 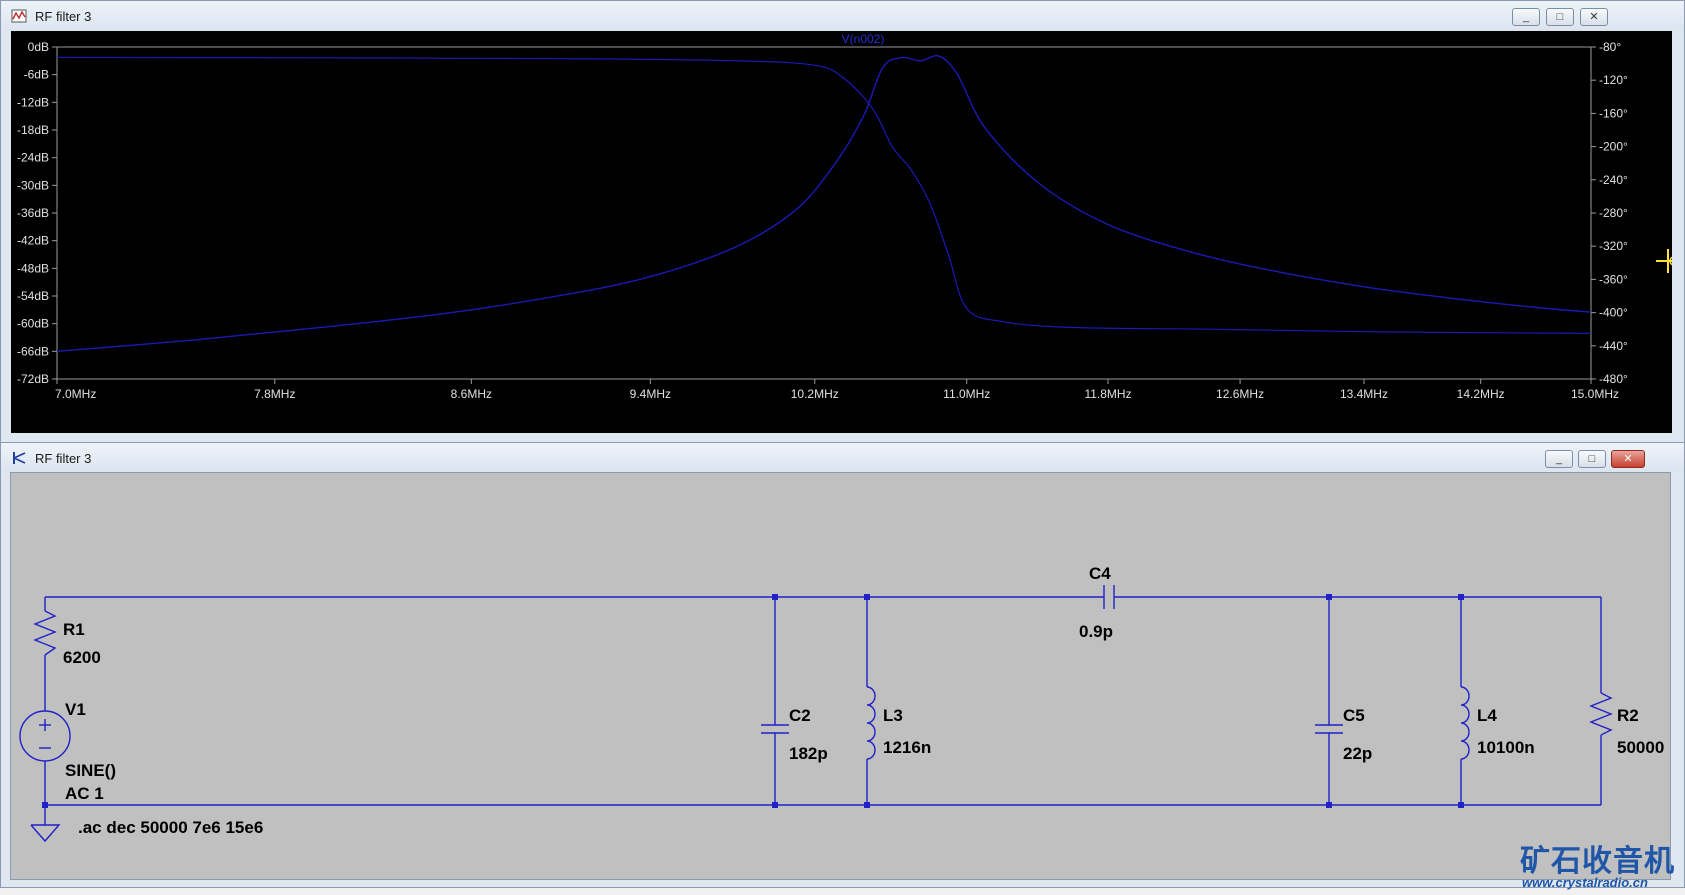 I want to click on y-tick-label-left: -30dB, so click(x=33, y=185).